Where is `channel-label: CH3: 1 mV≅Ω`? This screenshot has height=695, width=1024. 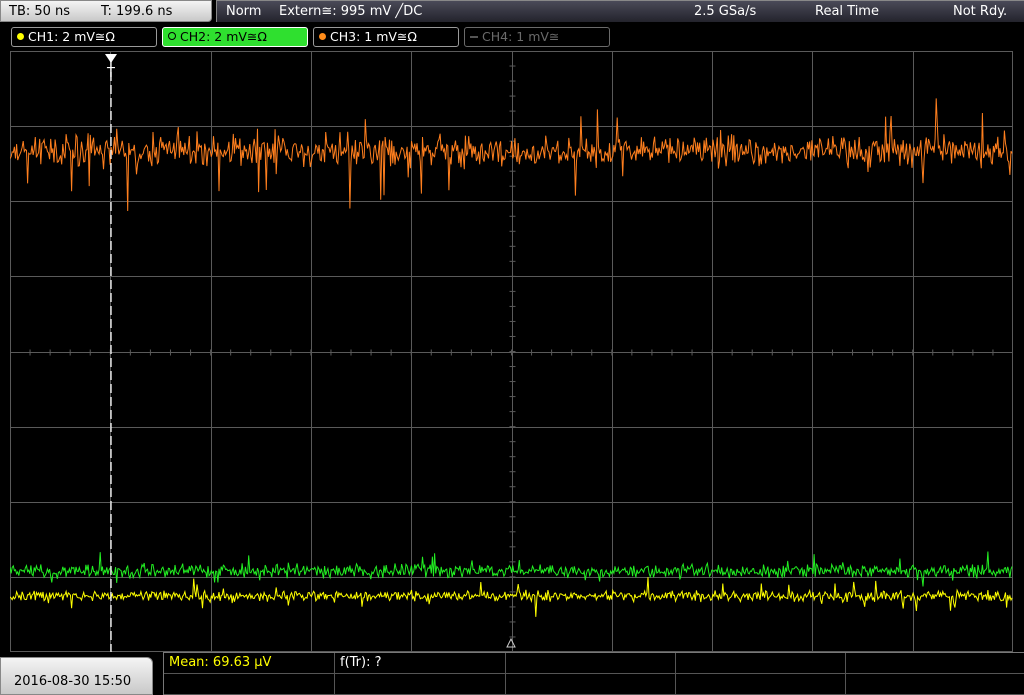
channel-label: CH3: 1 mV≅Ω is located at coordinates (373, 36).